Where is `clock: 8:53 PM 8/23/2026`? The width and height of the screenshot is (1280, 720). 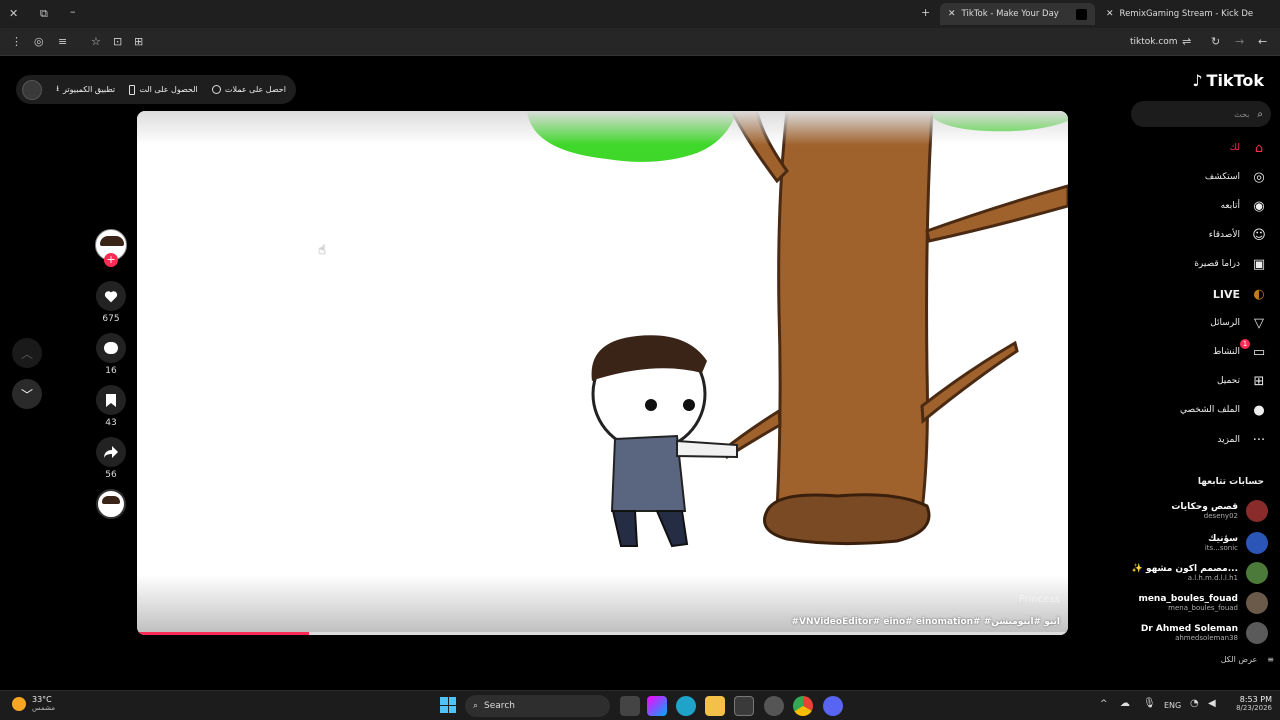
clock: 8:53 PM 8/23/2026 is located at coordinates (1249, 703).